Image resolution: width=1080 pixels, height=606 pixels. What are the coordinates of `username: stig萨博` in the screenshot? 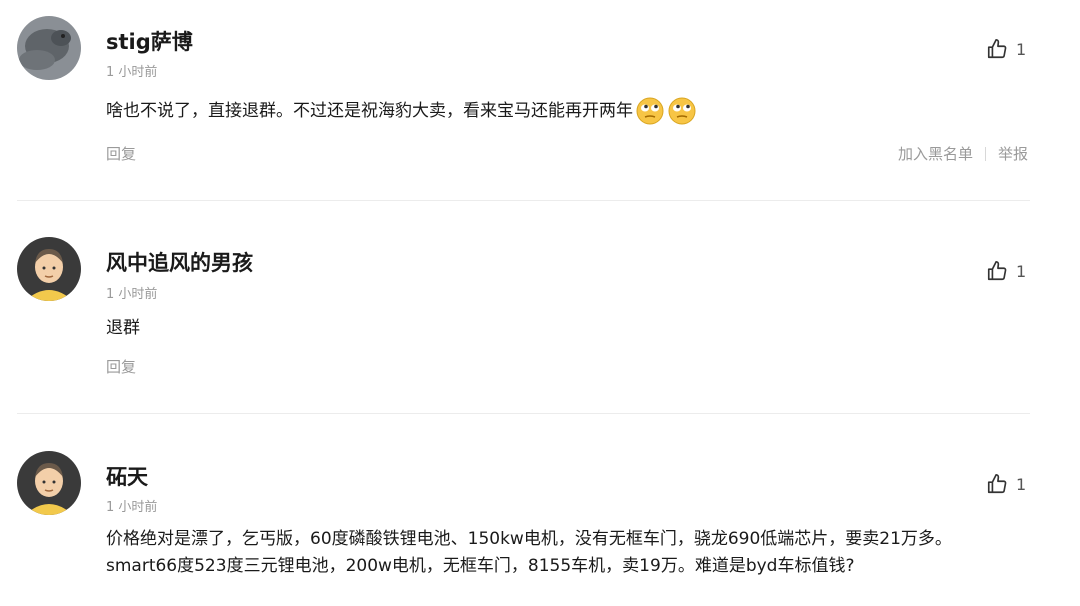 It's located at (149, 41).